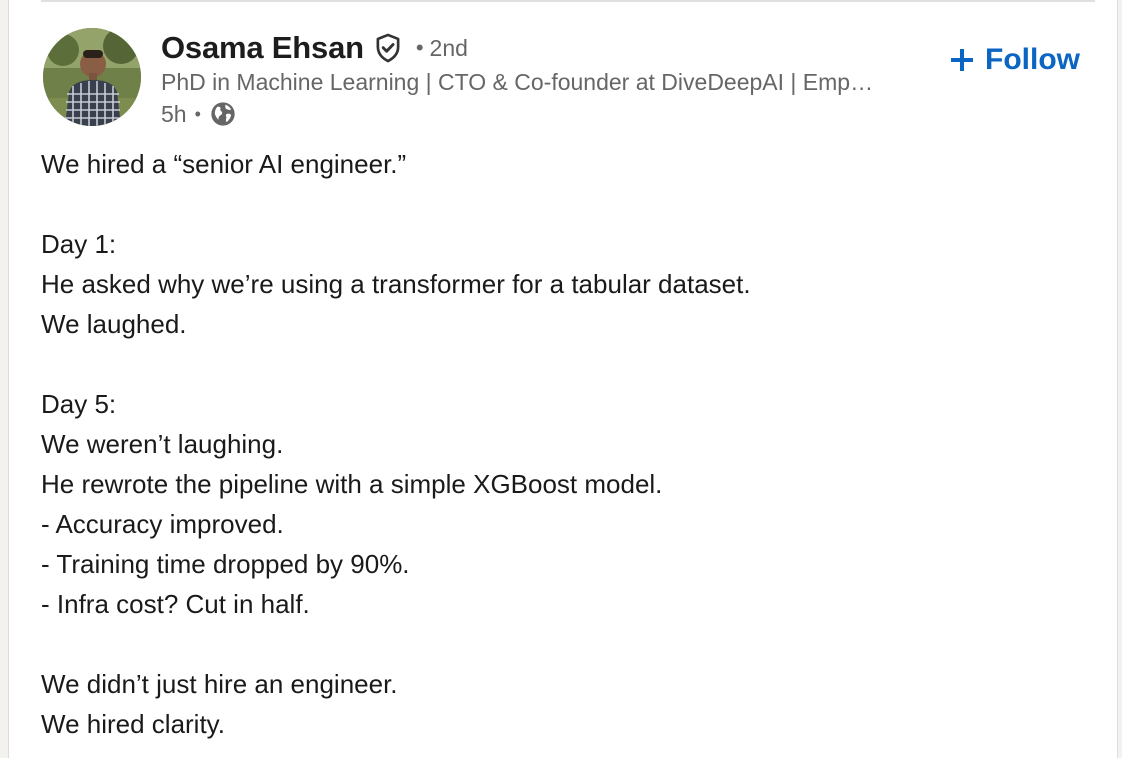 This screenshot has width=1122, height=758. What do you see at coordinates (262, 48) in the screenshot?
I see `author-name: Osama Ehsan` at bounding box center [262, 48].